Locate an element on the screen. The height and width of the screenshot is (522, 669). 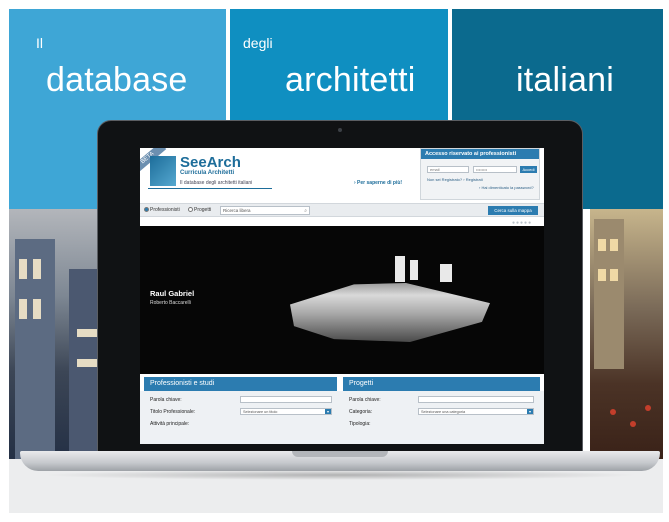
banner-word-degli: degli is located at coordinates (258, 43).